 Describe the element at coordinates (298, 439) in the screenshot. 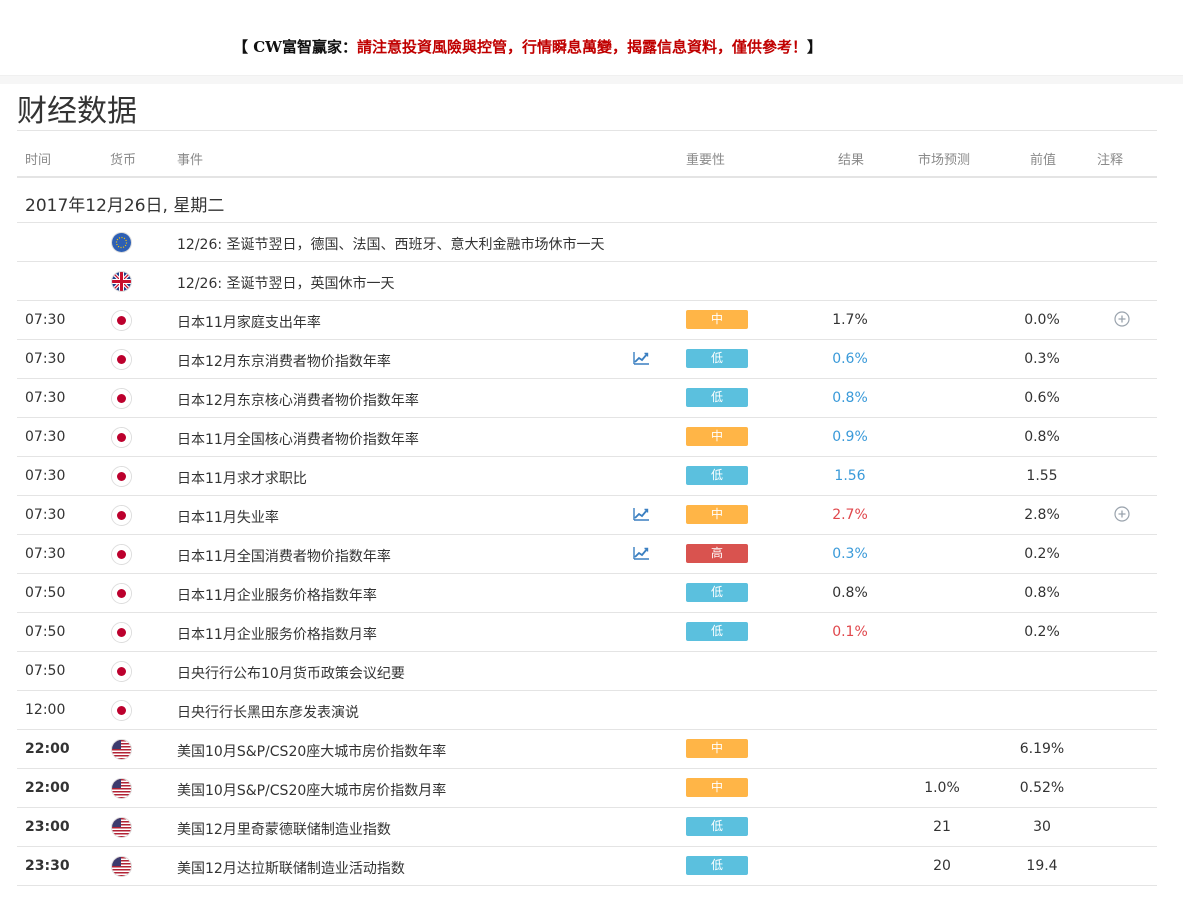

I see `event-name: 日本11月全国核心消费者物价指数年率` at that location.